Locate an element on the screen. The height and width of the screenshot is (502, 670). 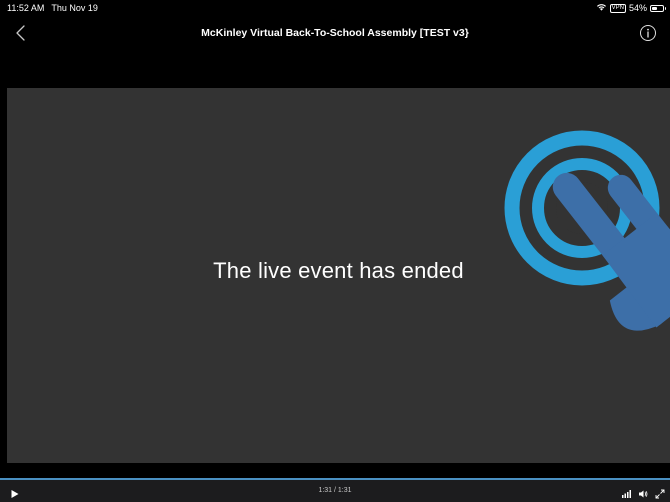
wifi-icon is located at coordinates (601, 8).